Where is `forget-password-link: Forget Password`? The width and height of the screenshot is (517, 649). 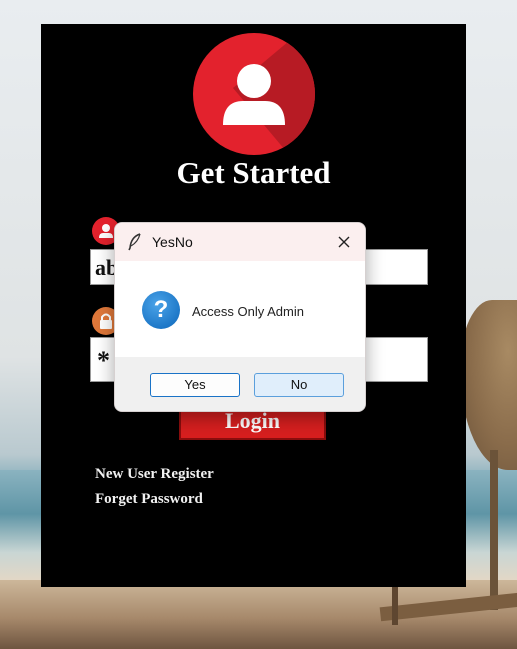 forget-password-link: Forget Password is located at coordinates (149, 499).